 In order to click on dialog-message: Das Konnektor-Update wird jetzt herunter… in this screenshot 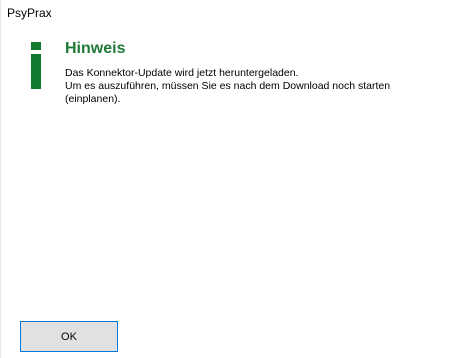, I will do `click(227, 86)`.